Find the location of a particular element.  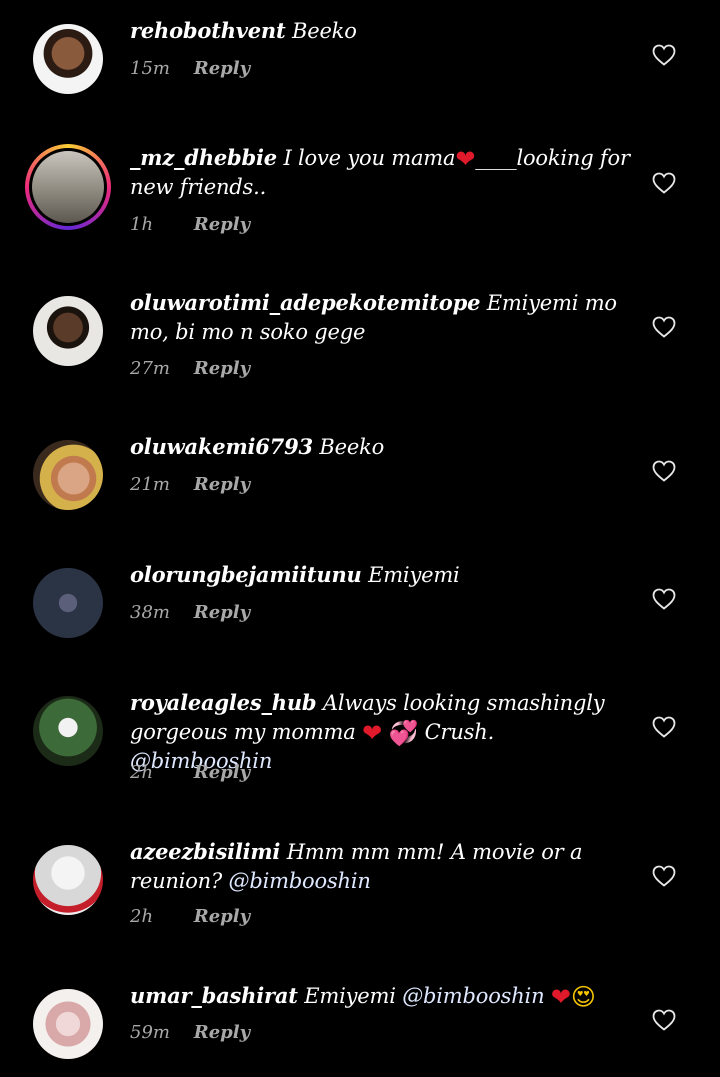

comment-time: 21m is located at coordinates (150, 484).